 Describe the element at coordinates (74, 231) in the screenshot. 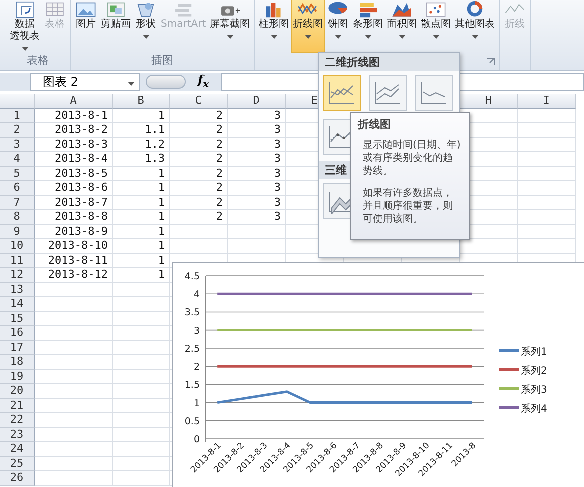

I see `table-cell: 2013-8-9` at that location.